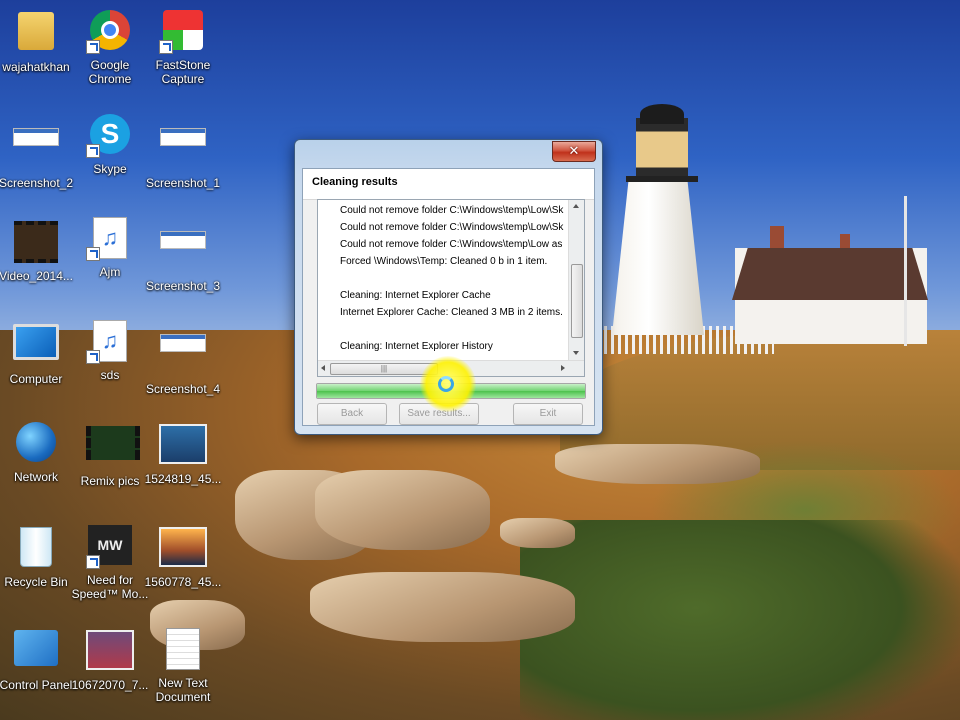 The width and height of the screenshot is (960, 720). What do you see at coordinates (662, 179) in the screenshot?
I see `lighthouse-railing` at bounding box center [662, 179].